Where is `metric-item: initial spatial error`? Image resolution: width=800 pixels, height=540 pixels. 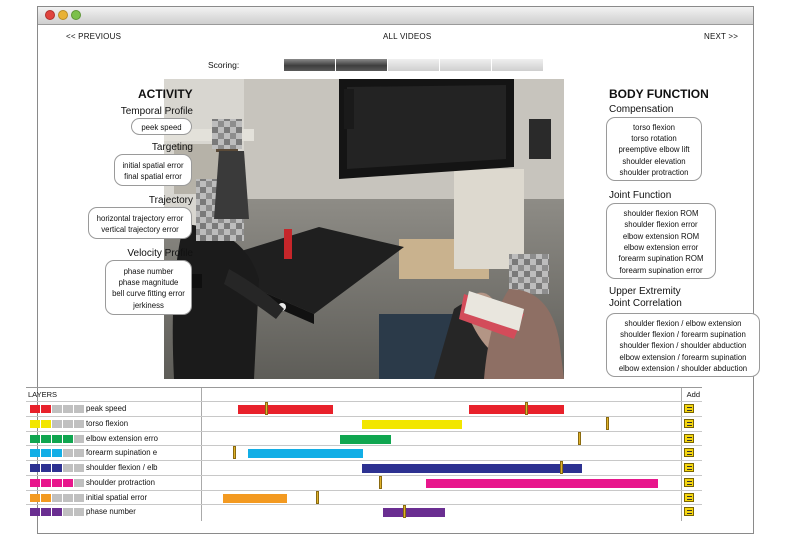 metric-item: initial spatial error is located at coordinates (153, 165).